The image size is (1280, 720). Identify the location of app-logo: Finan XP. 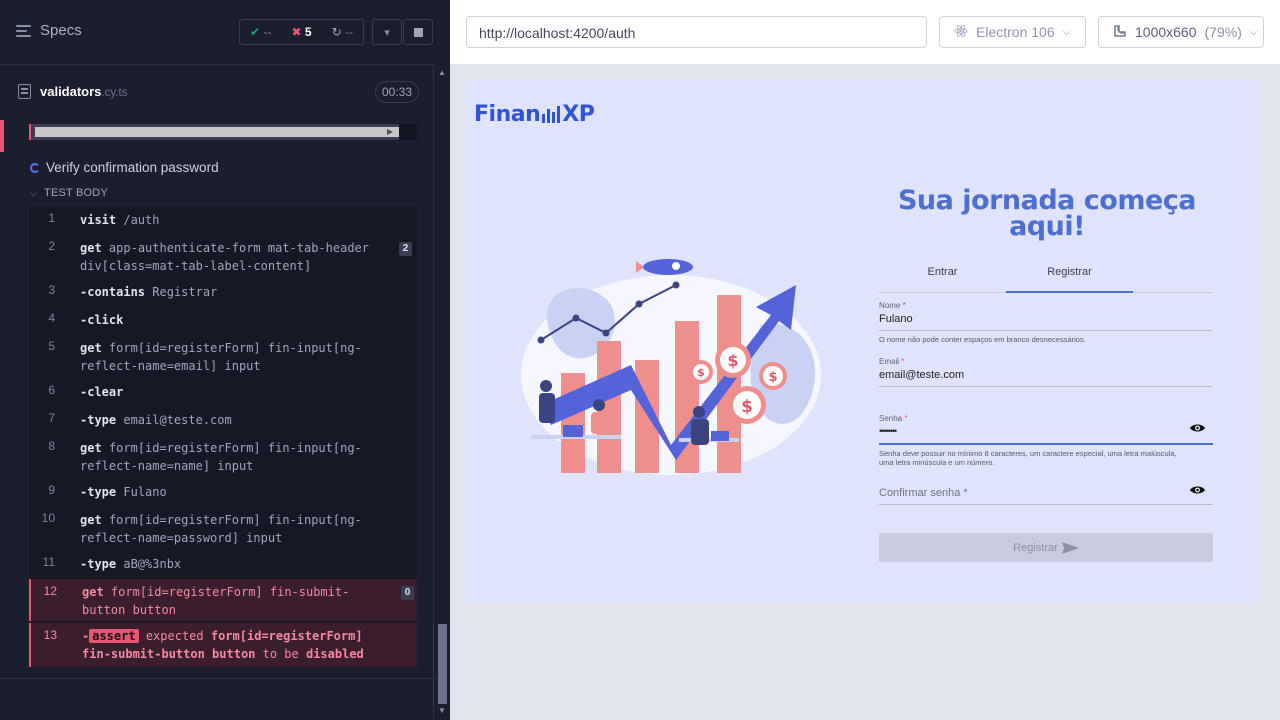
(534, 114).